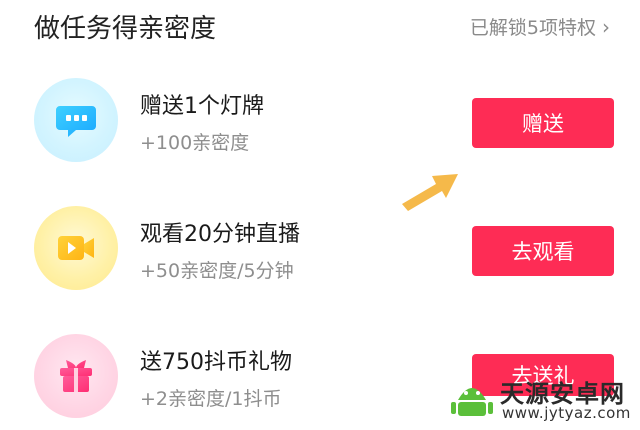 The height and width of the screenshot is (430, 640). Describe the element at coordinates (566, 413) in the screenshot. I see `watermark-url: www.jytyaz.com` at that location.